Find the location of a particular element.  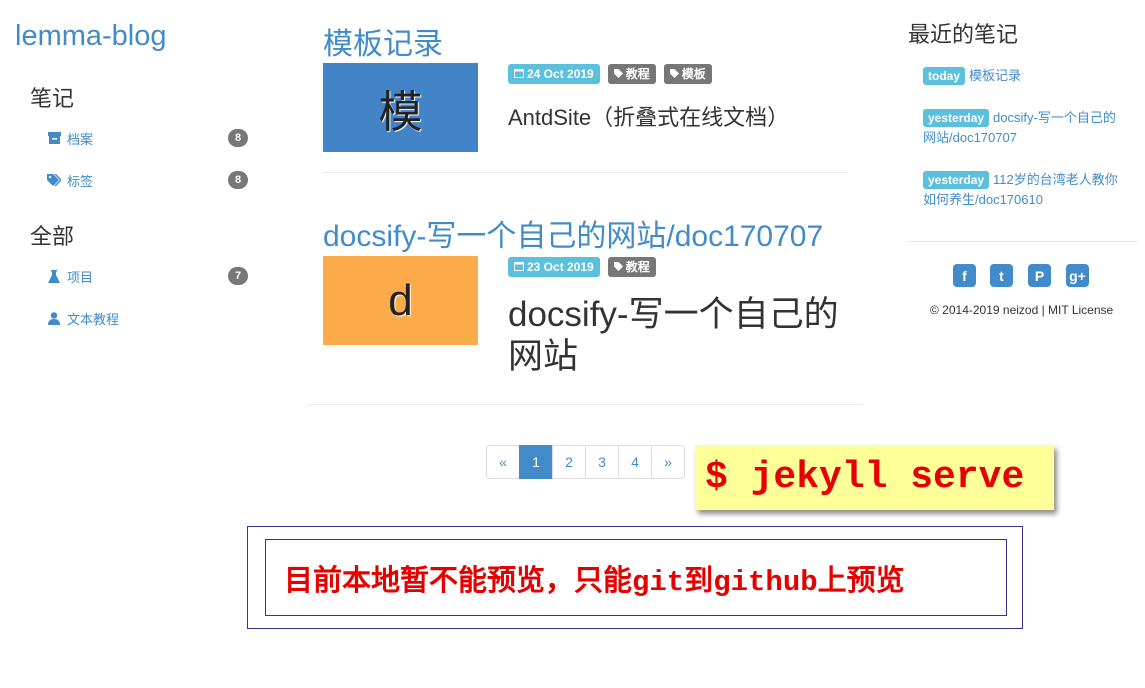

pagination-prev: « is located at coordinates (503, 462).